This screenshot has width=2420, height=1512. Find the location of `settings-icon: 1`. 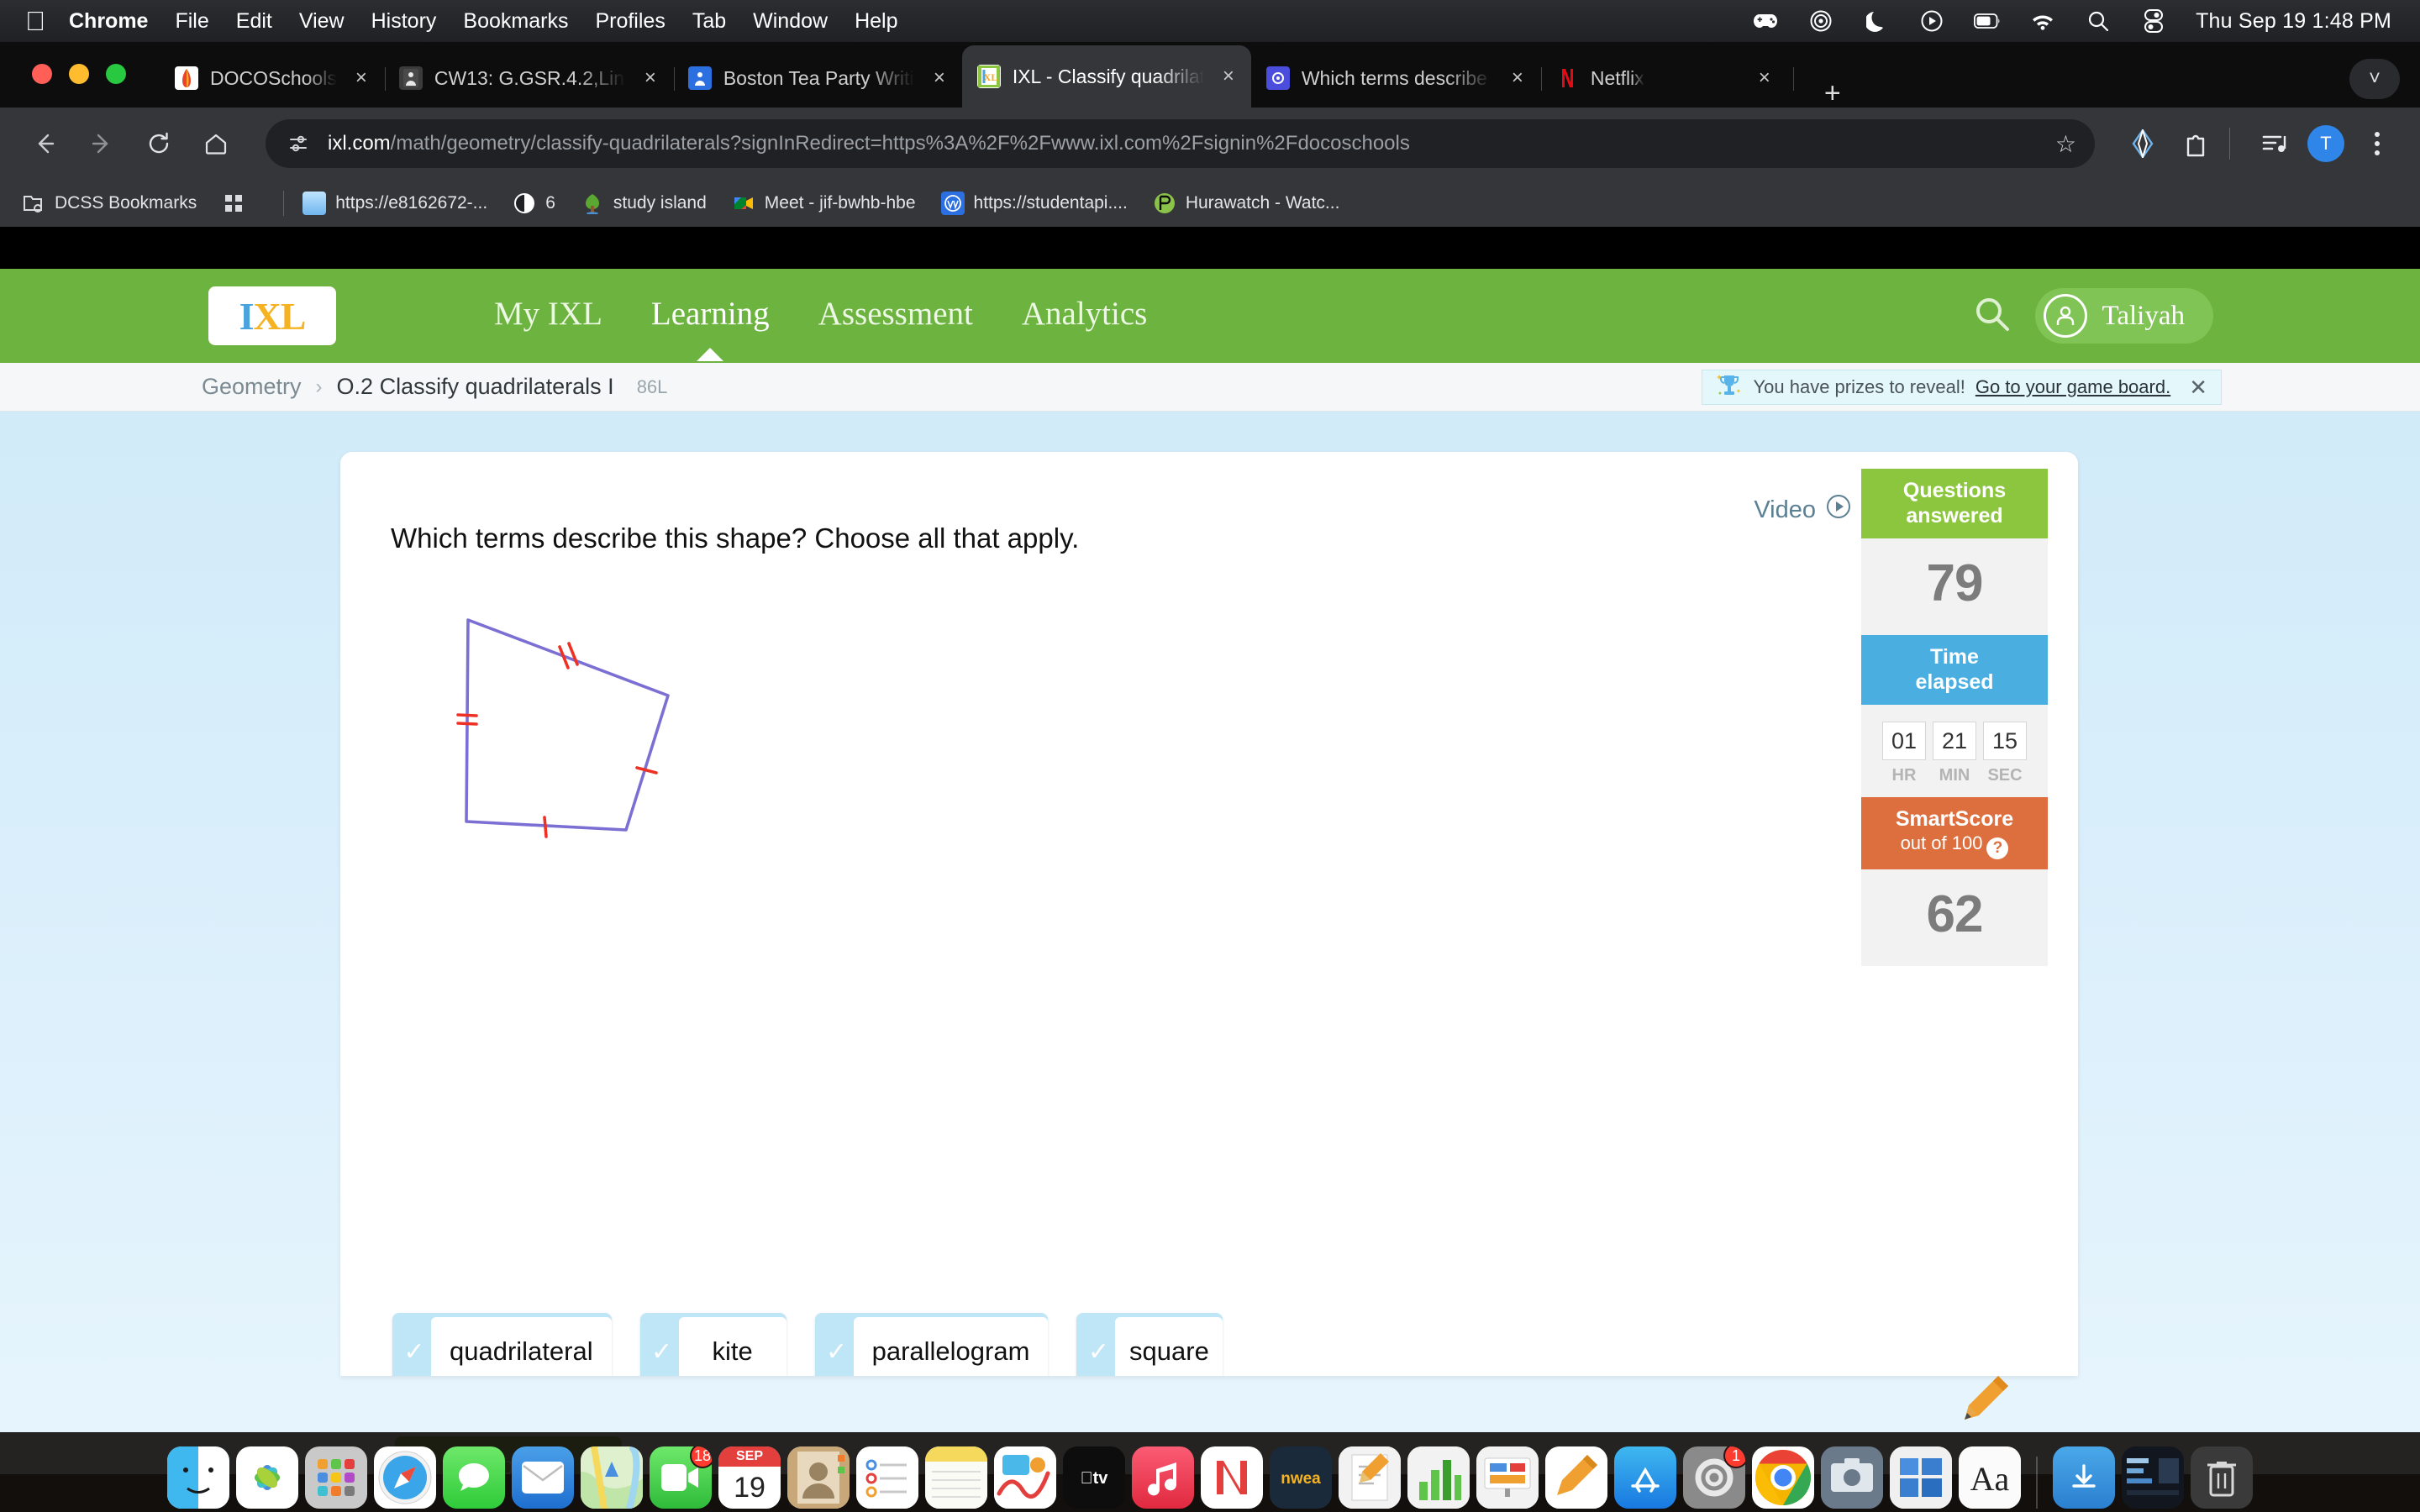

settings-icon: 1 is located at coordinates (1714, 1477).